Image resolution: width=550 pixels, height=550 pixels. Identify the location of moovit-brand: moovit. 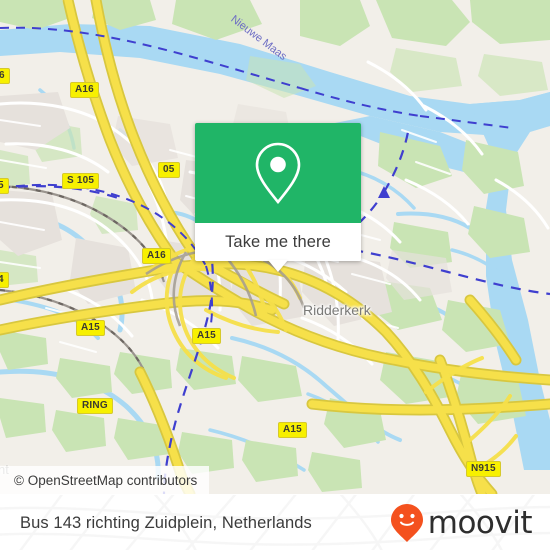
(461, 522).